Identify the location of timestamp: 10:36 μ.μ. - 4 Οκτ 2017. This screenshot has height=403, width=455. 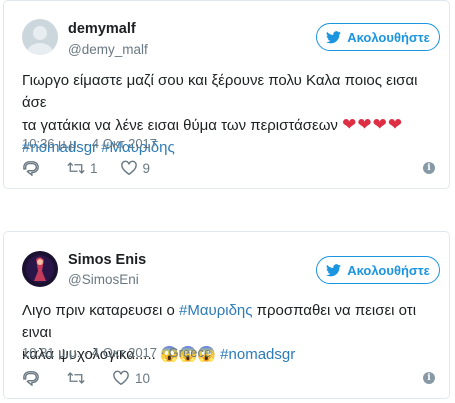
(89, 143).